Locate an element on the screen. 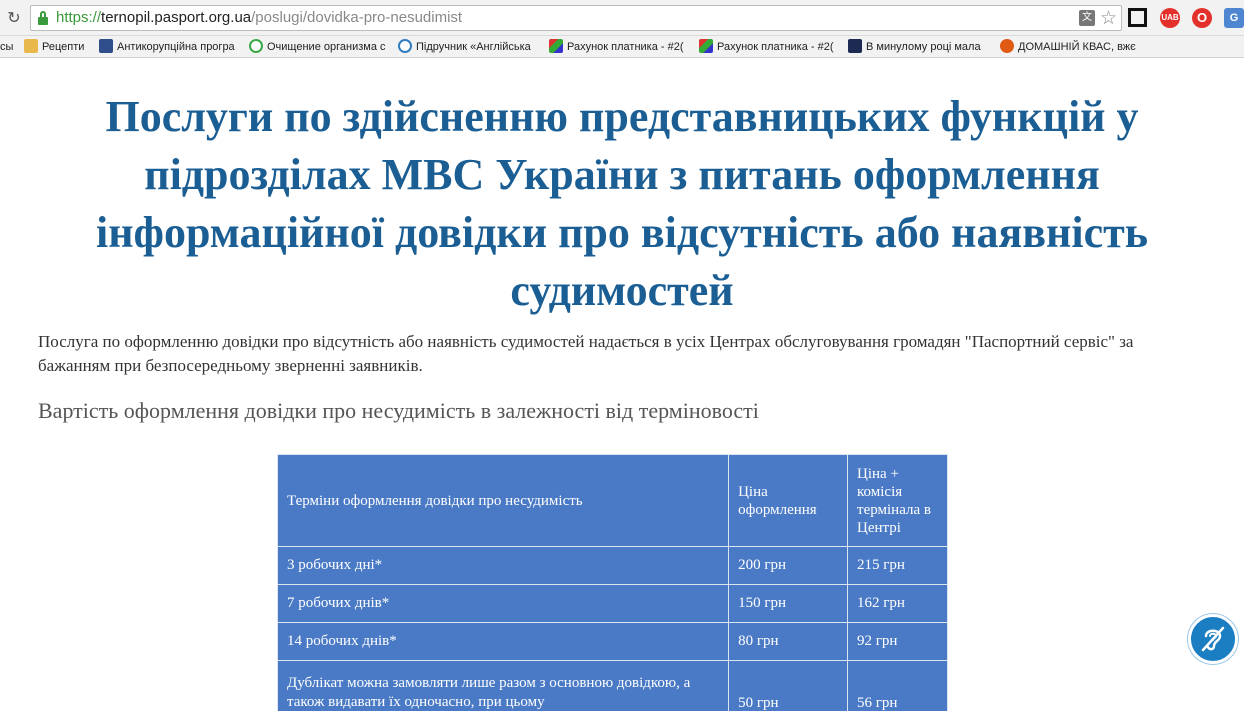 The width and height of the screenshot is (1244, 711). bookmark-item: В минулому році мала is located at coordinates (914, 47).